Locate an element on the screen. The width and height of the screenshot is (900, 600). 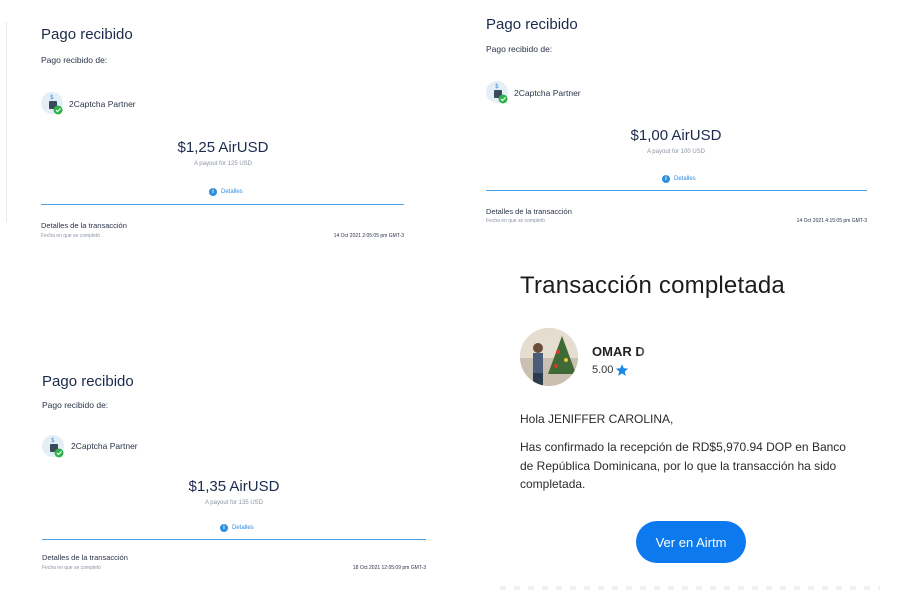
completed-date-value: 14 Oct 2021 2:05:05 pm GMT-3 is located at coordinates (368, 236).